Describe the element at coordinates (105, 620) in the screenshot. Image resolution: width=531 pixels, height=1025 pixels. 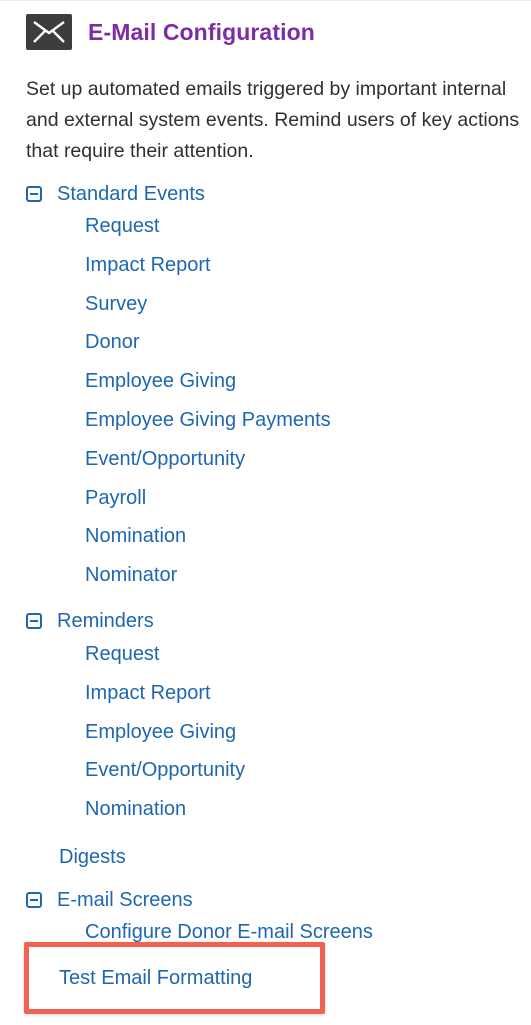
I see `group-label: Reminders` at that location.